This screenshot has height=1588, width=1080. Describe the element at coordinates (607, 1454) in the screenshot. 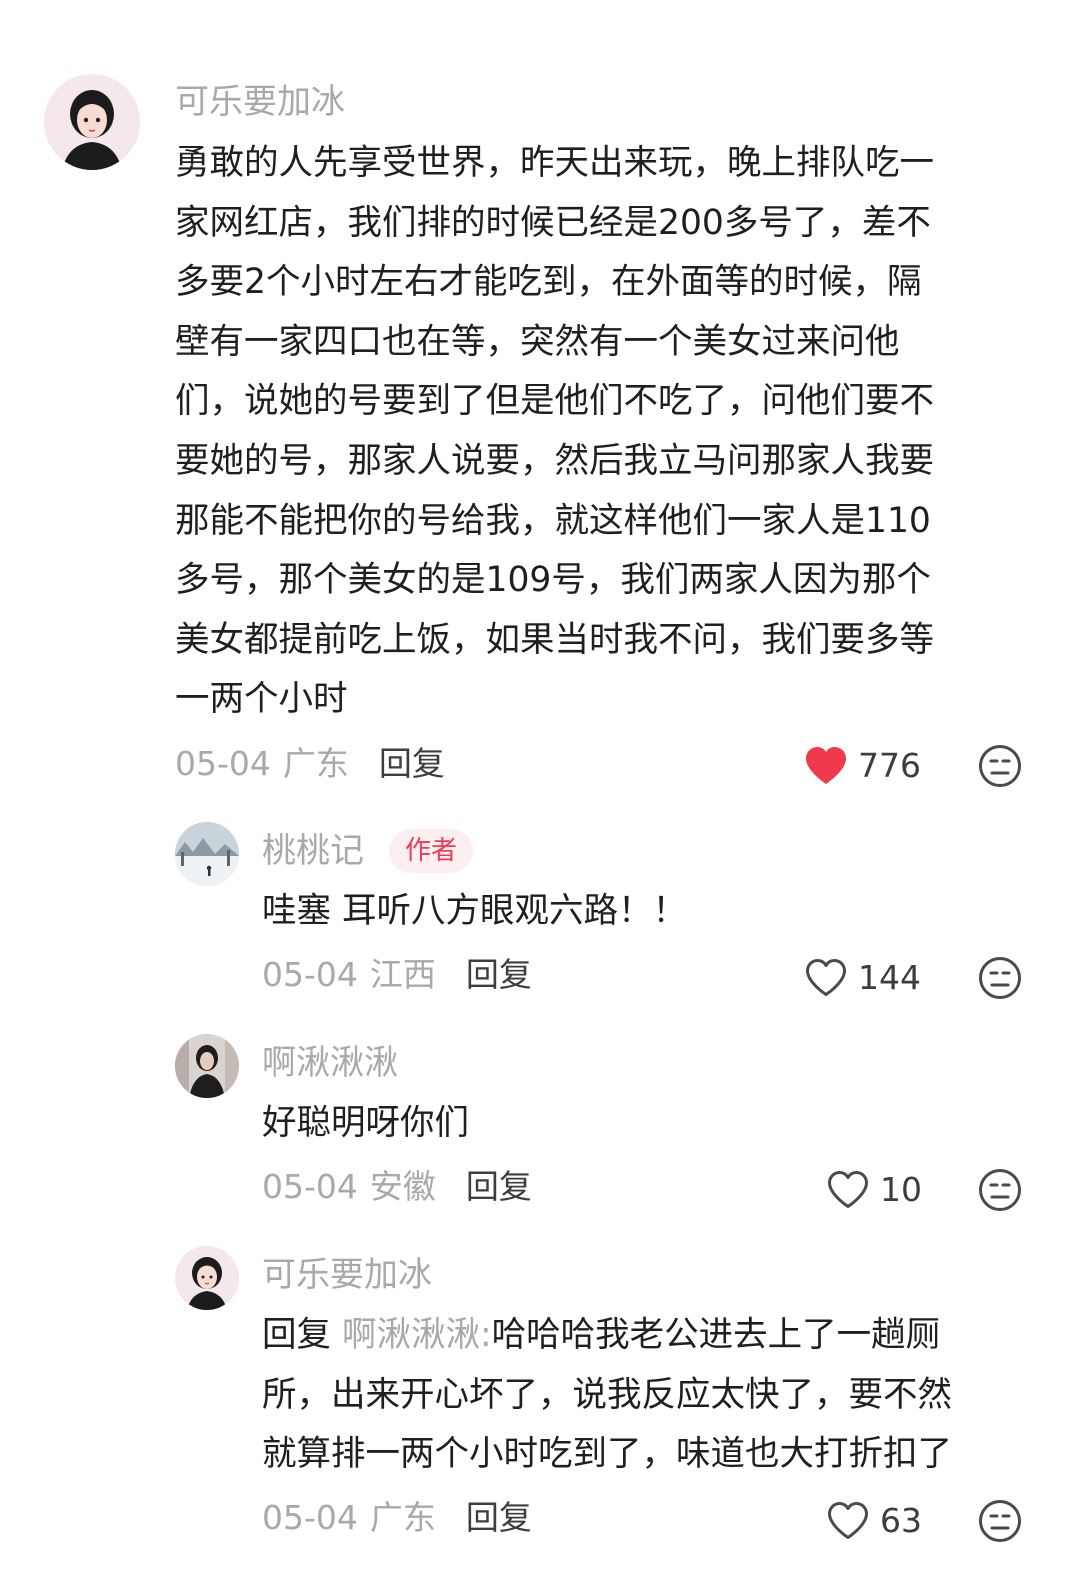

I see `text-line: 就算排一两个小时吃到了，味道也大打折扣了` at that location.